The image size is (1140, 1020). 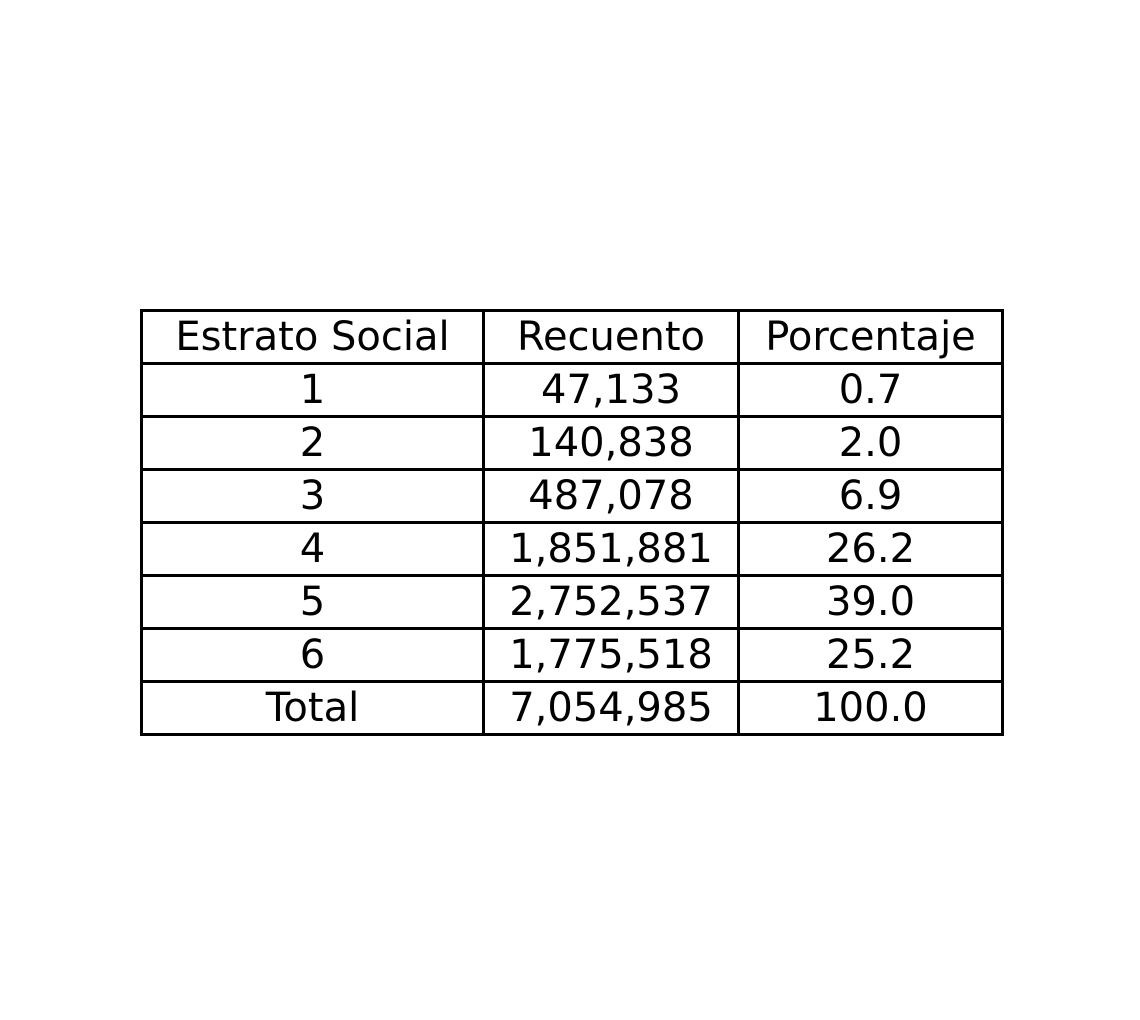 I want to click on table-cell-recuento: 47,133, so click(x=611, y=390).